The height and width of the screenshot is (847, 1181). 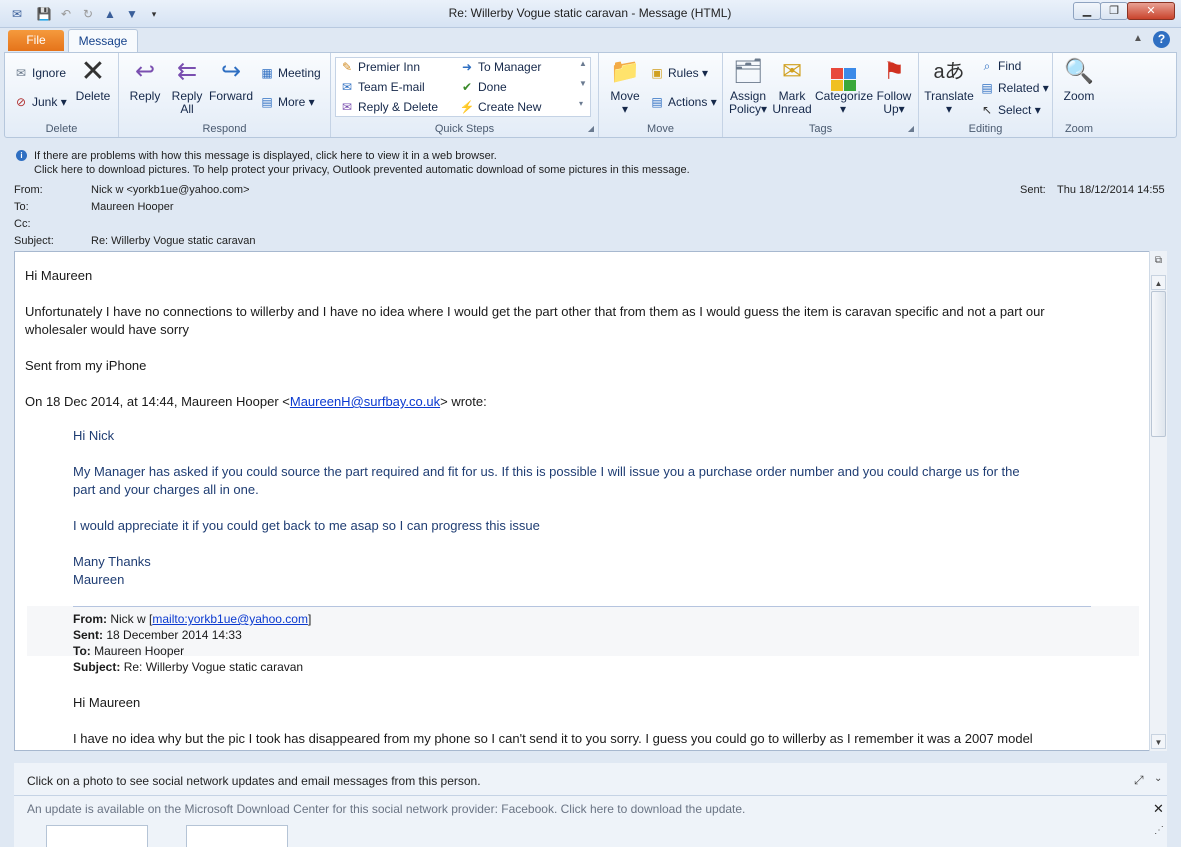 I want to click on qs-premier-inn: ✎ Premier Inn, so click(x=379, y=67).